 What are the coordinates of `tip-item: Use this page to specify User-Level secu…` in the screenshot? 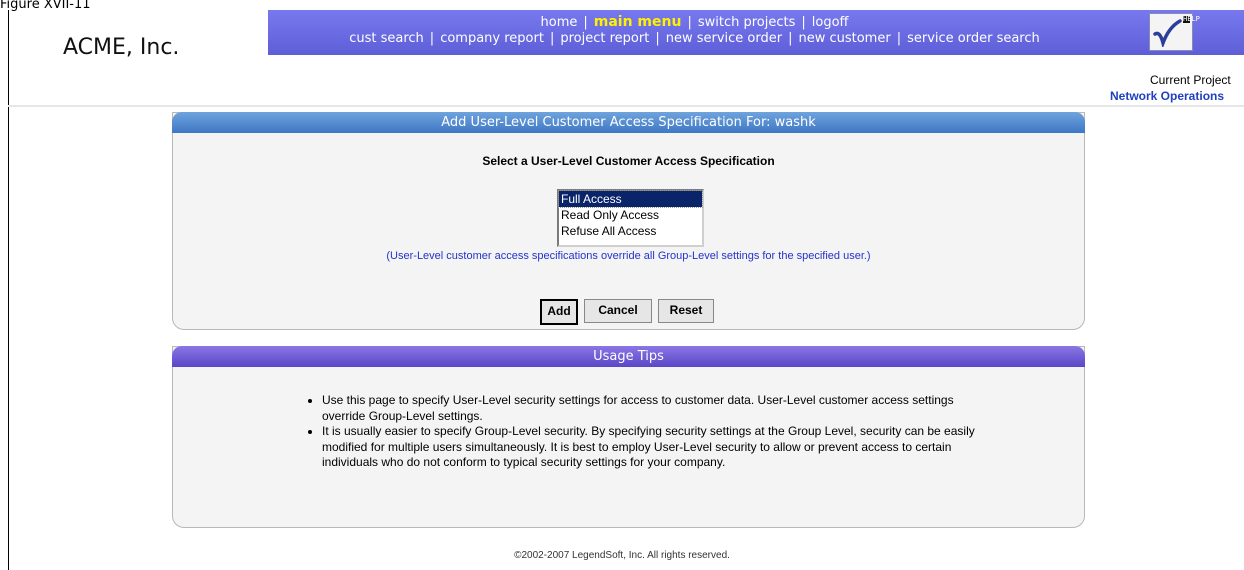 It's located at (652, 408).